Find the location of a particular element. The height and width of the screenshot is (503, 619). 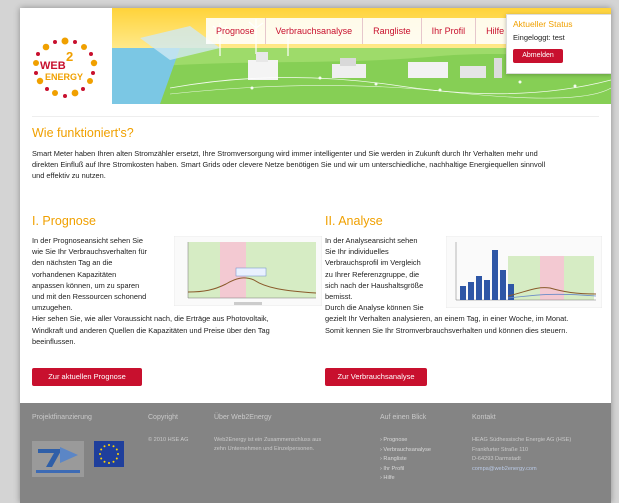

analyse-chart-thumbnail is located at coordinates (524, 272).